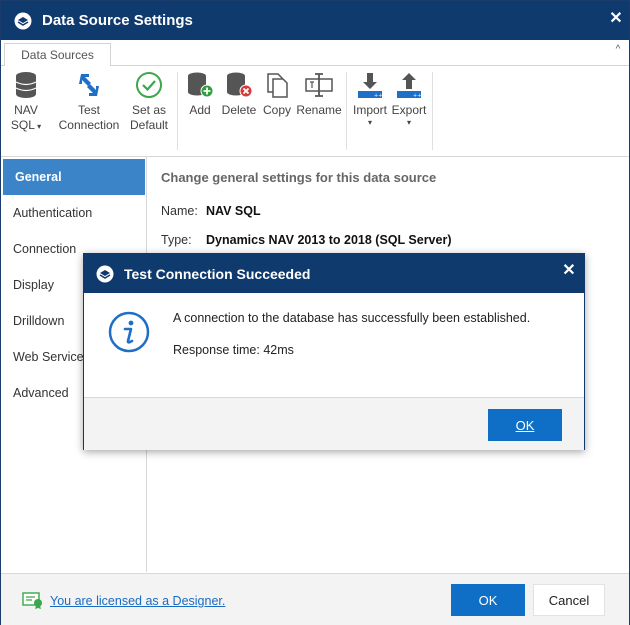 Image resolution: width=630 pixels, height=625 pixels. Describe the element at coordinates (233, 211) in the screenshot. I see `name-value: NAV SQL` at that location.